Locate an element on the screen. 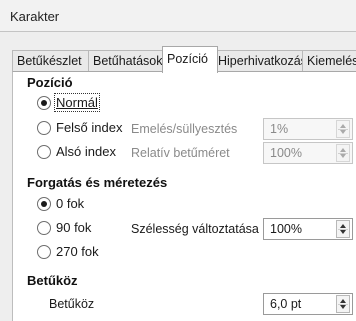 The width and height of the screenshot is (356, 321). radio-0-fok-indicator is located at coordinates (44, 203).